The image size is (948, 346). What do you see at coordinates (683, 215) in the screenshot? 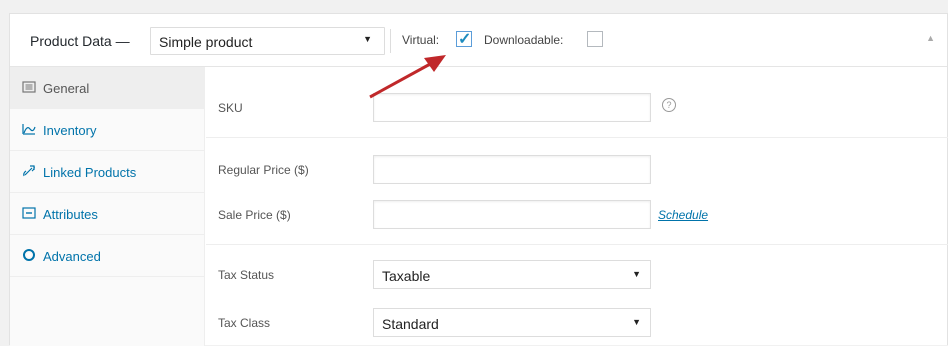
I see `schedule-link: Schedule` at bounding box center [683, 215].